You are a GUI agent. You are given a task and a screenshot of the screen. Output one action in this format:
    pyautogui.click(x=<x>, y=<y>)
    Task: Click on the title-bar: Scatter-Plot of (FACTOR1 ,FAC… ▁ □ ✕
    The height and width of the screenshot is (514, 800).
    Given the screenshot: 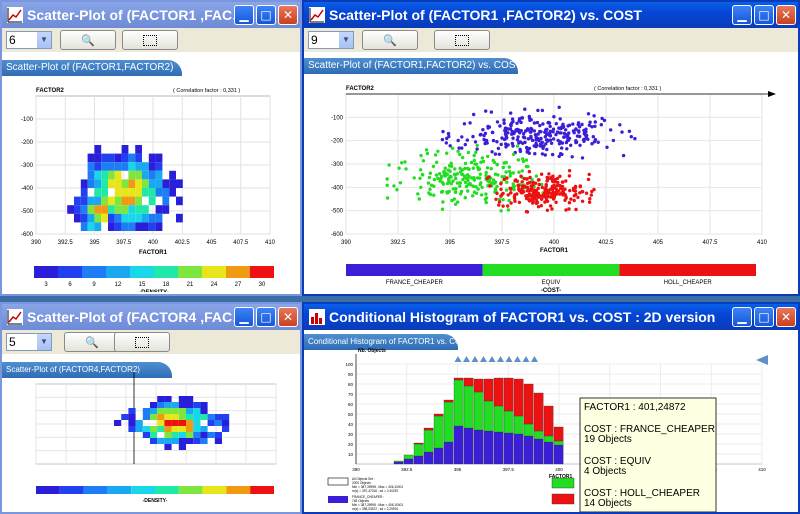 What is the action you would take?
    pyautogui.click(x=151, y=15)
    